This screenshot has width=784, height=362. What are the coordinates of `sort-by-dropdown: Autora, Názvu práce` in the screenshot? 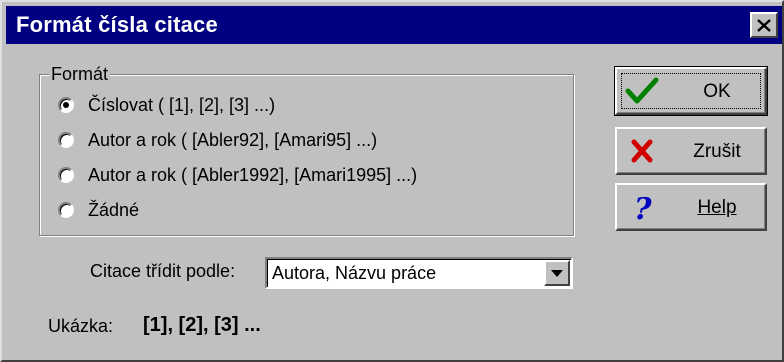 It's located at (419, 273).